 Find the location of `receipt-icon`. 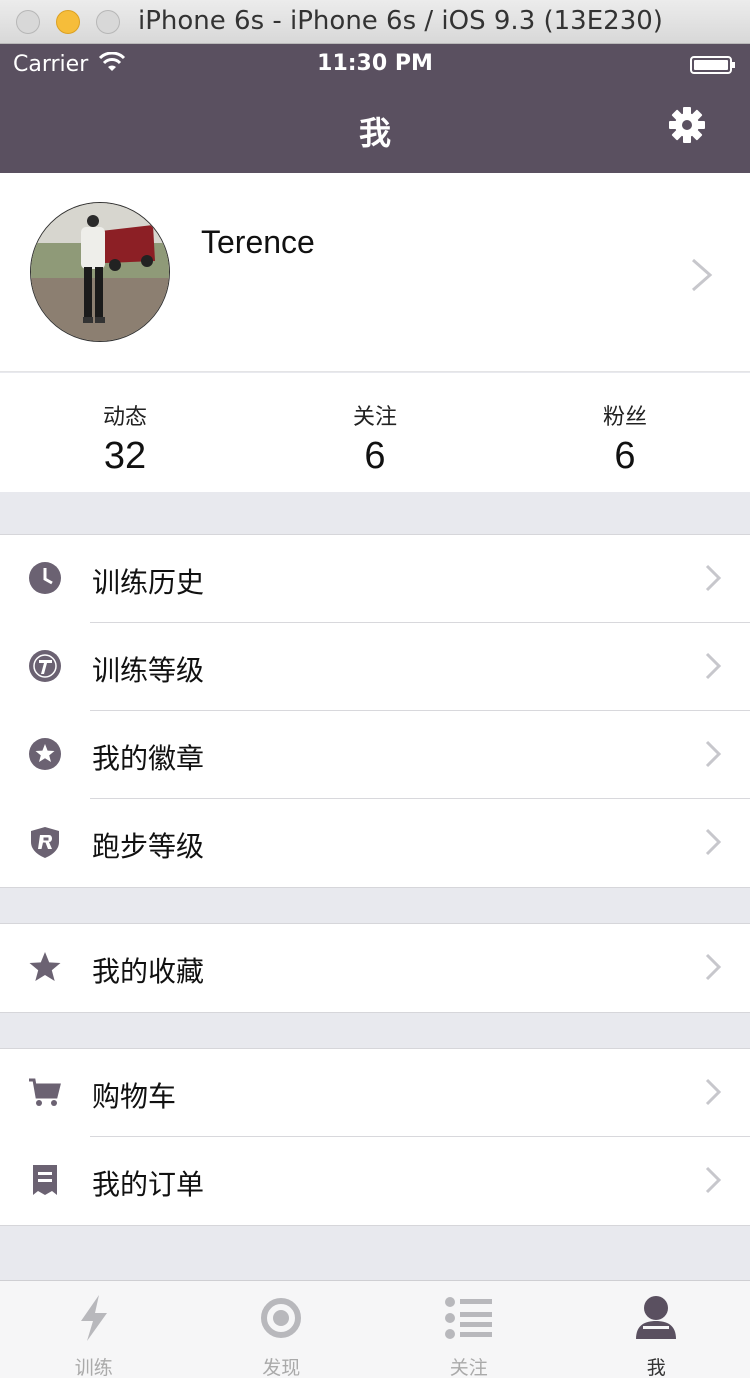

receipt-icon is located at coordinates (45, 1180).